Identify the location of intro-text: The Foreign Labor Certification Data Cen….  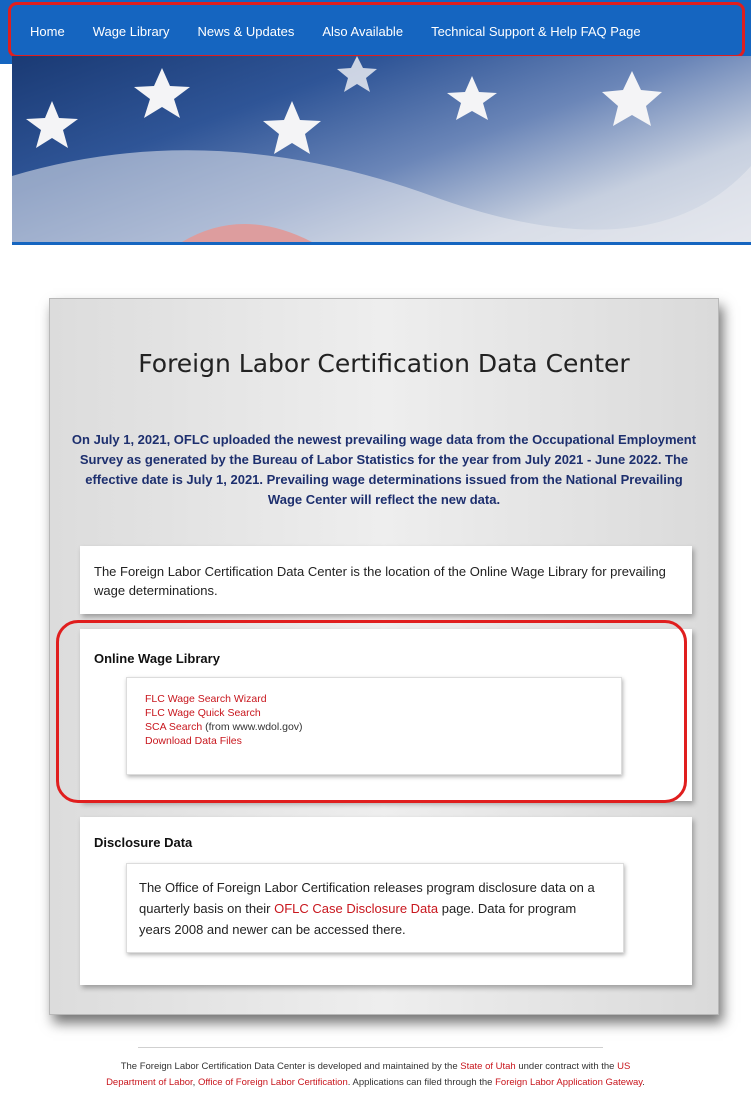
(380, 581).